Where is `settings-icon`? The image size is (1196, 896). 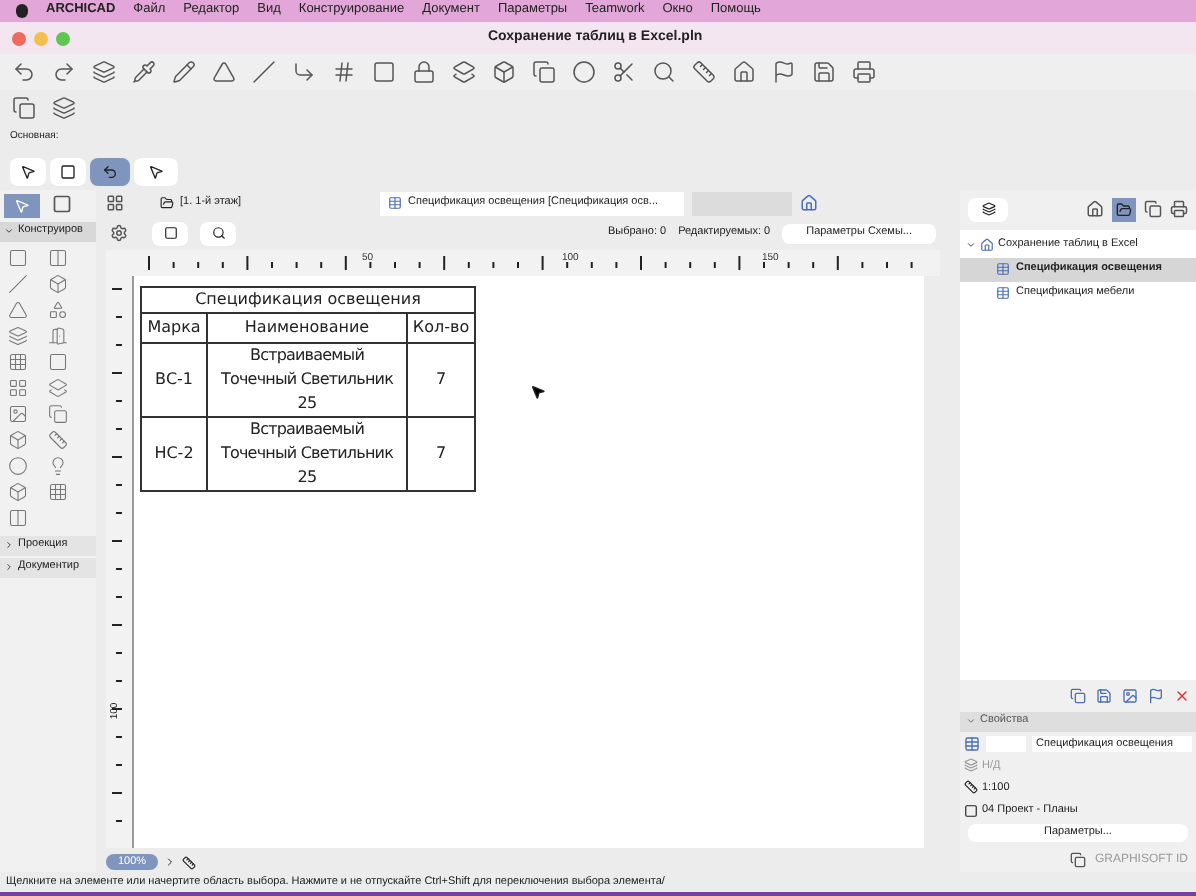 settings-icon is located at coordinates (119, 233).